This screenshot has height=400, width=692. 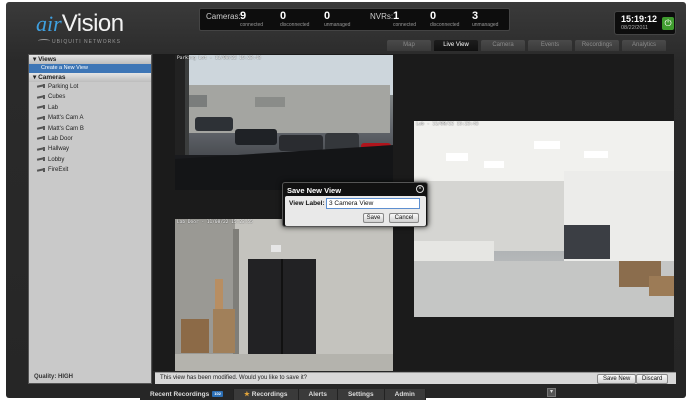 I want to click on tab-bottom-recordings: ★ Recordings, so click(x=266, y=394).